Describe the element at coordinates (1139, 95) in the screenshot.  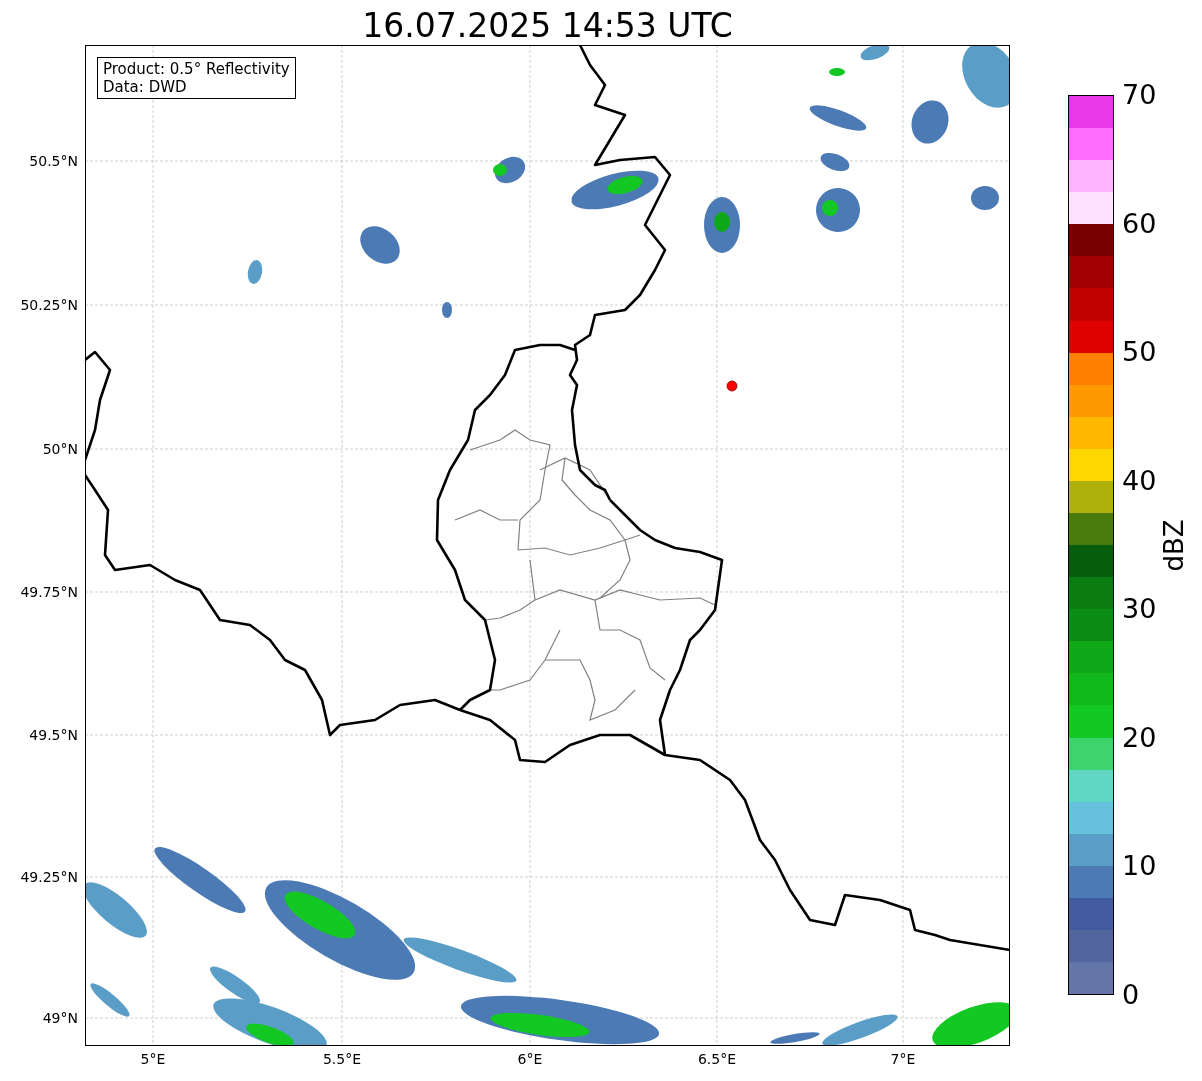
I see `colorbar-tick-label: 70` at that location.